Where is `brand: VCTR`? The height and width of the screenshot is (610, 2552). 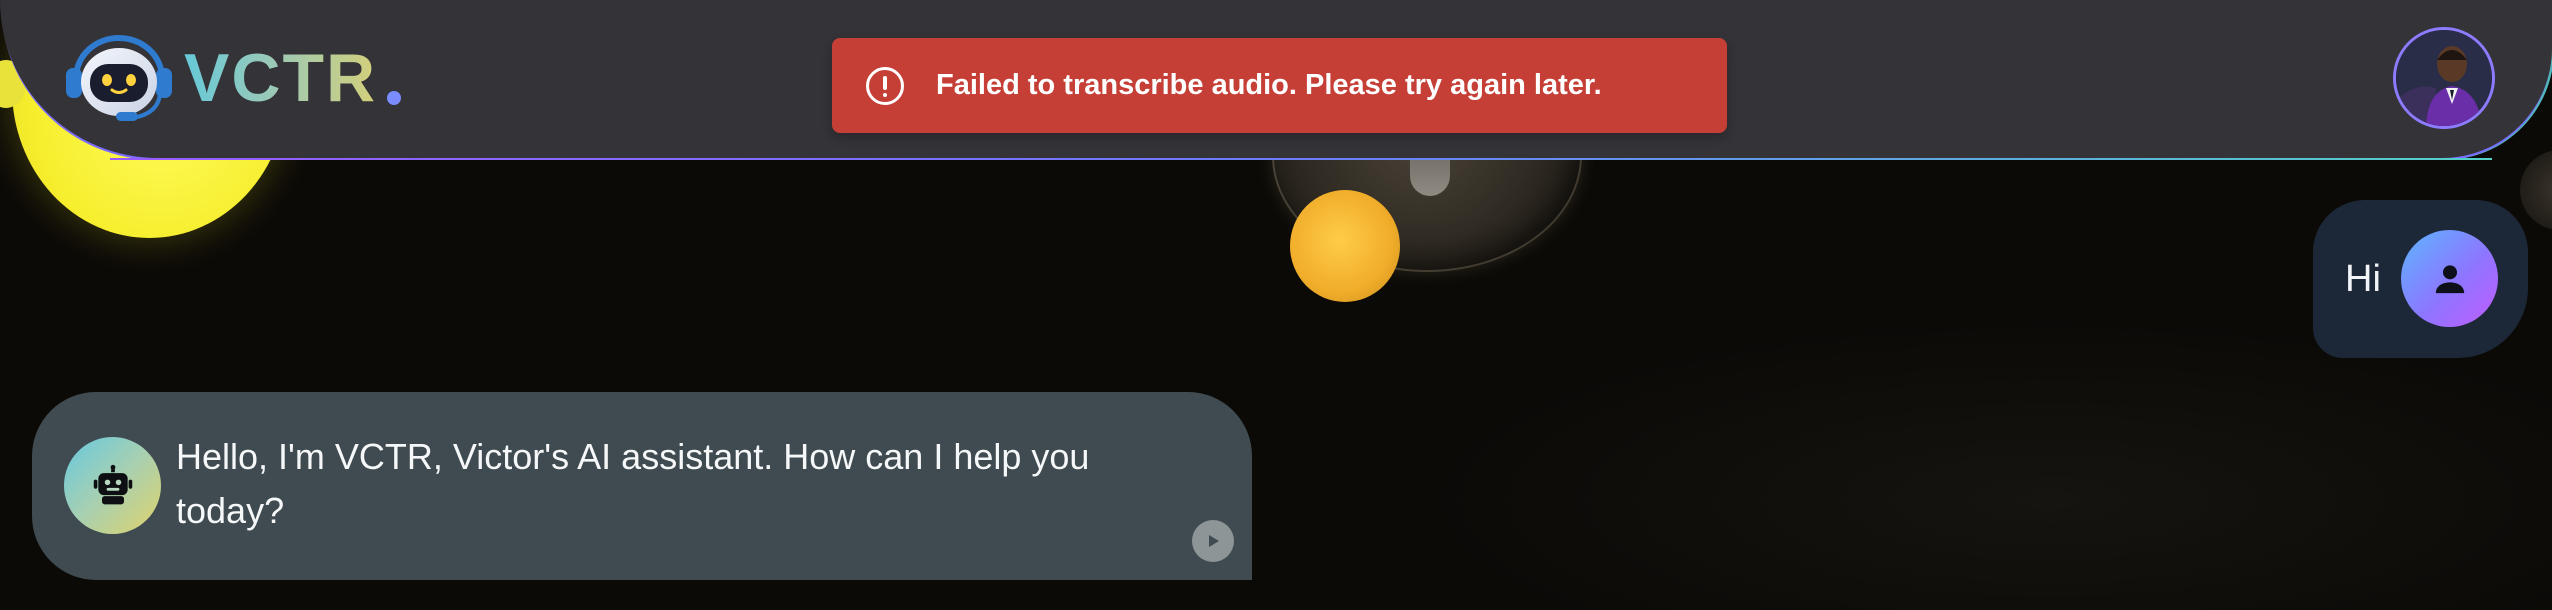 brand: VCTR is located at coordinates (233, 78).